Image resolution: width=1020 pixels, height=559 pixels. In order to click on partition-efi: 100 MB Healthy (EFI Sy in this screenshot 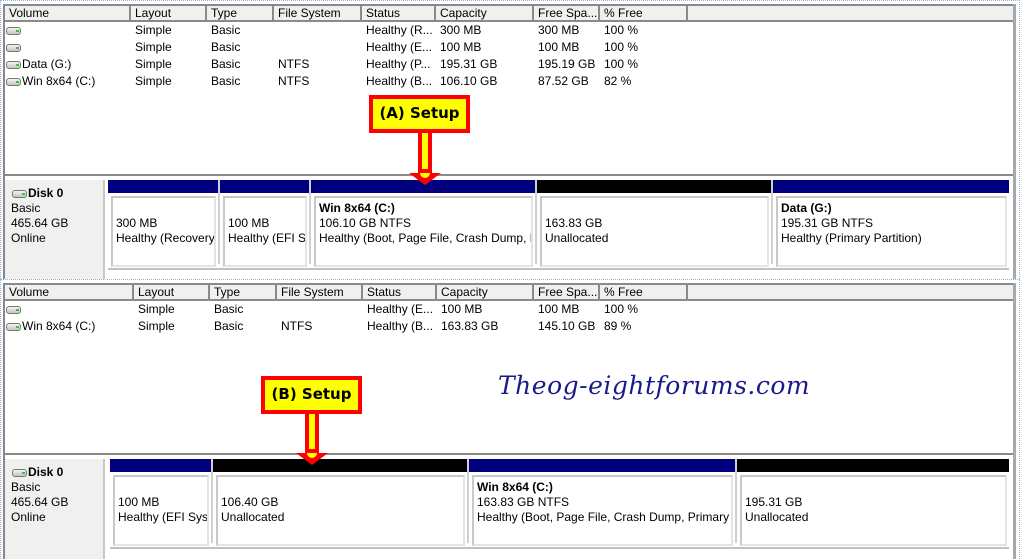, I will do `click(265, 223)`.